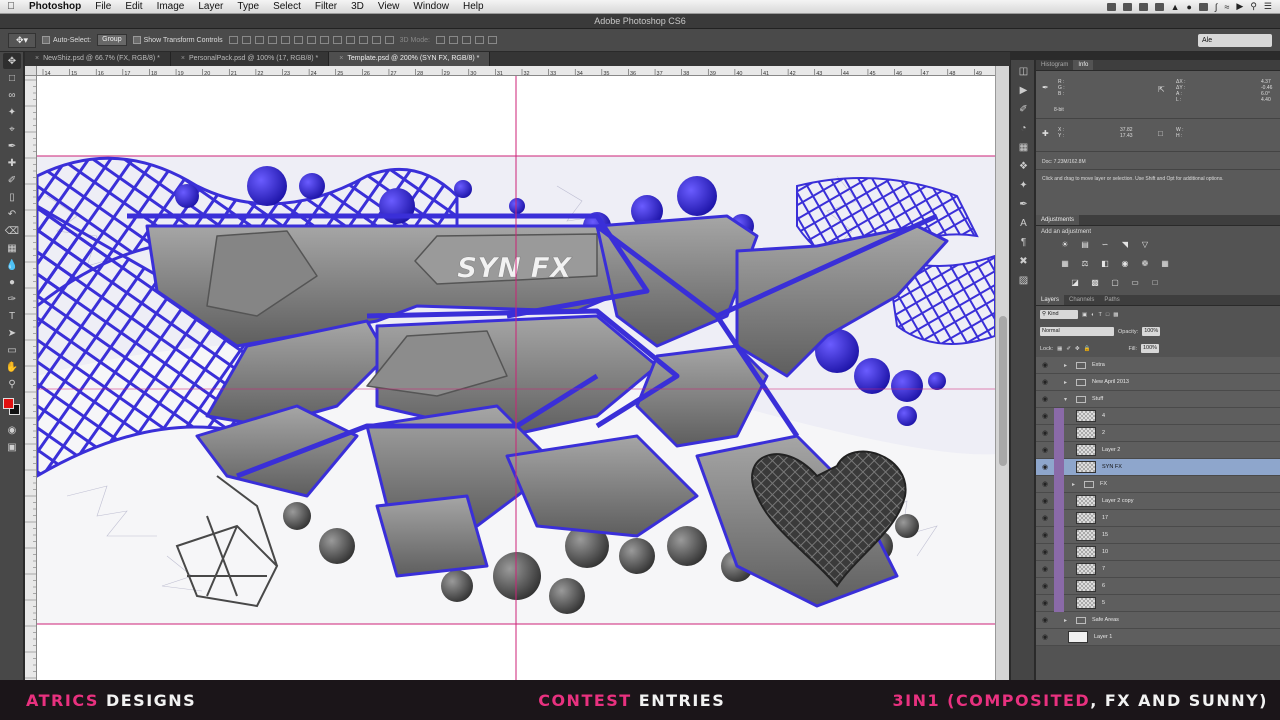 This screenshot has width=1280, height=720. I want to click on paragraph-icon: ¶, so click(1023, 242).